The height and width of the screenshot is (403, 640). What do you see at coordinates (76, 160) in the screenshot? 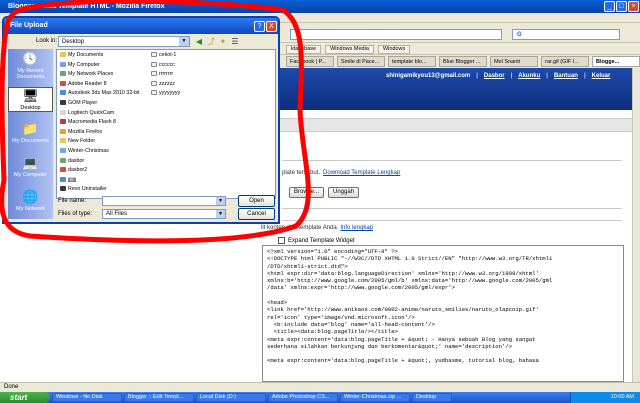
I see `file-name: dasbor` at bounding box center [76, 160].